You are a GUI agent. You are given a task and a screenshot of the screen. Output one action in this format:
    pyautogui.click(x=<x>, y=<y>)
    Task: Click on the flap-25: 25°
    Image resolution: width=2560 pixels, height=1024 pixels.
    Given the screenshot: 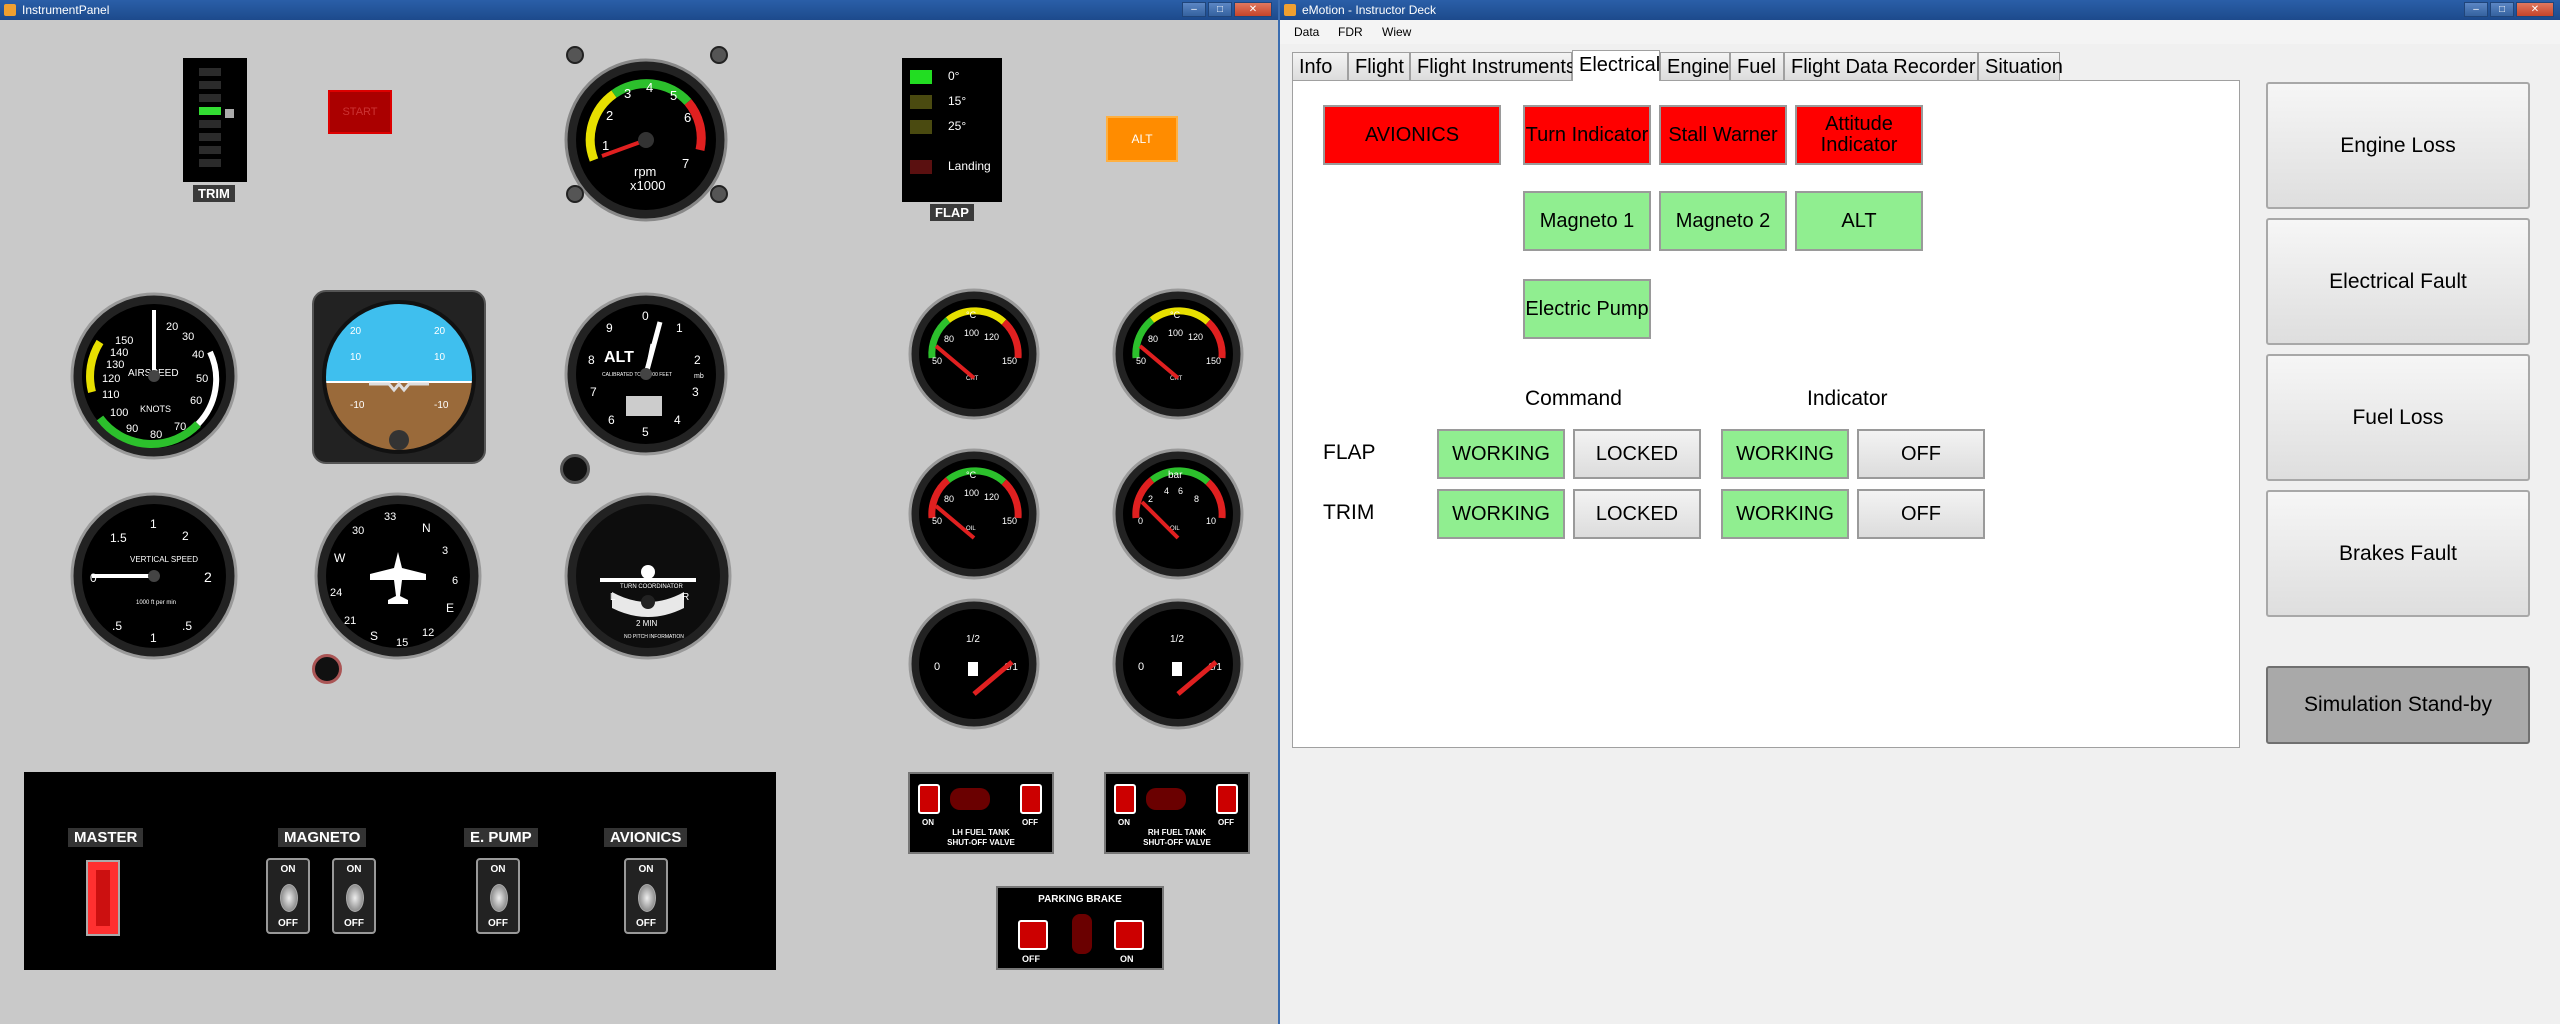 What is the action you would take?
    pyautogui.click(x=957, y=126)
    